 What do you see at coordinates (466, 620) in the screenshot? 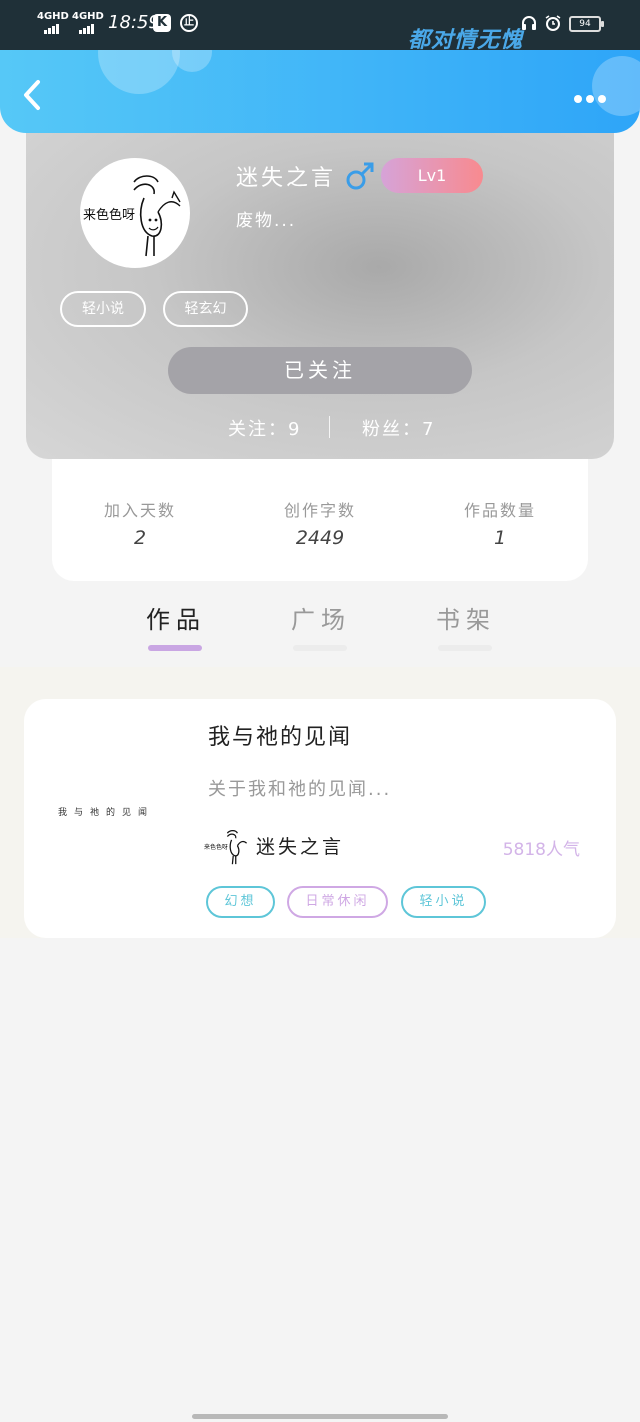
I see `tab-label: 书架` at bounding box center [466, 620].